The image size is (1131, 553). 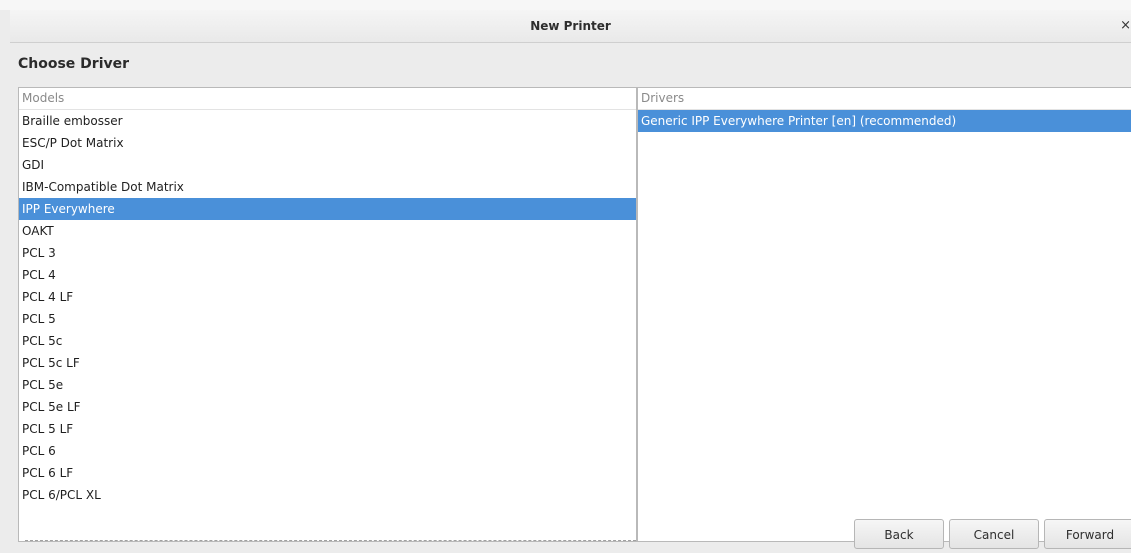 I want to click on titlebar-shadow, so click(x=565, y=5).